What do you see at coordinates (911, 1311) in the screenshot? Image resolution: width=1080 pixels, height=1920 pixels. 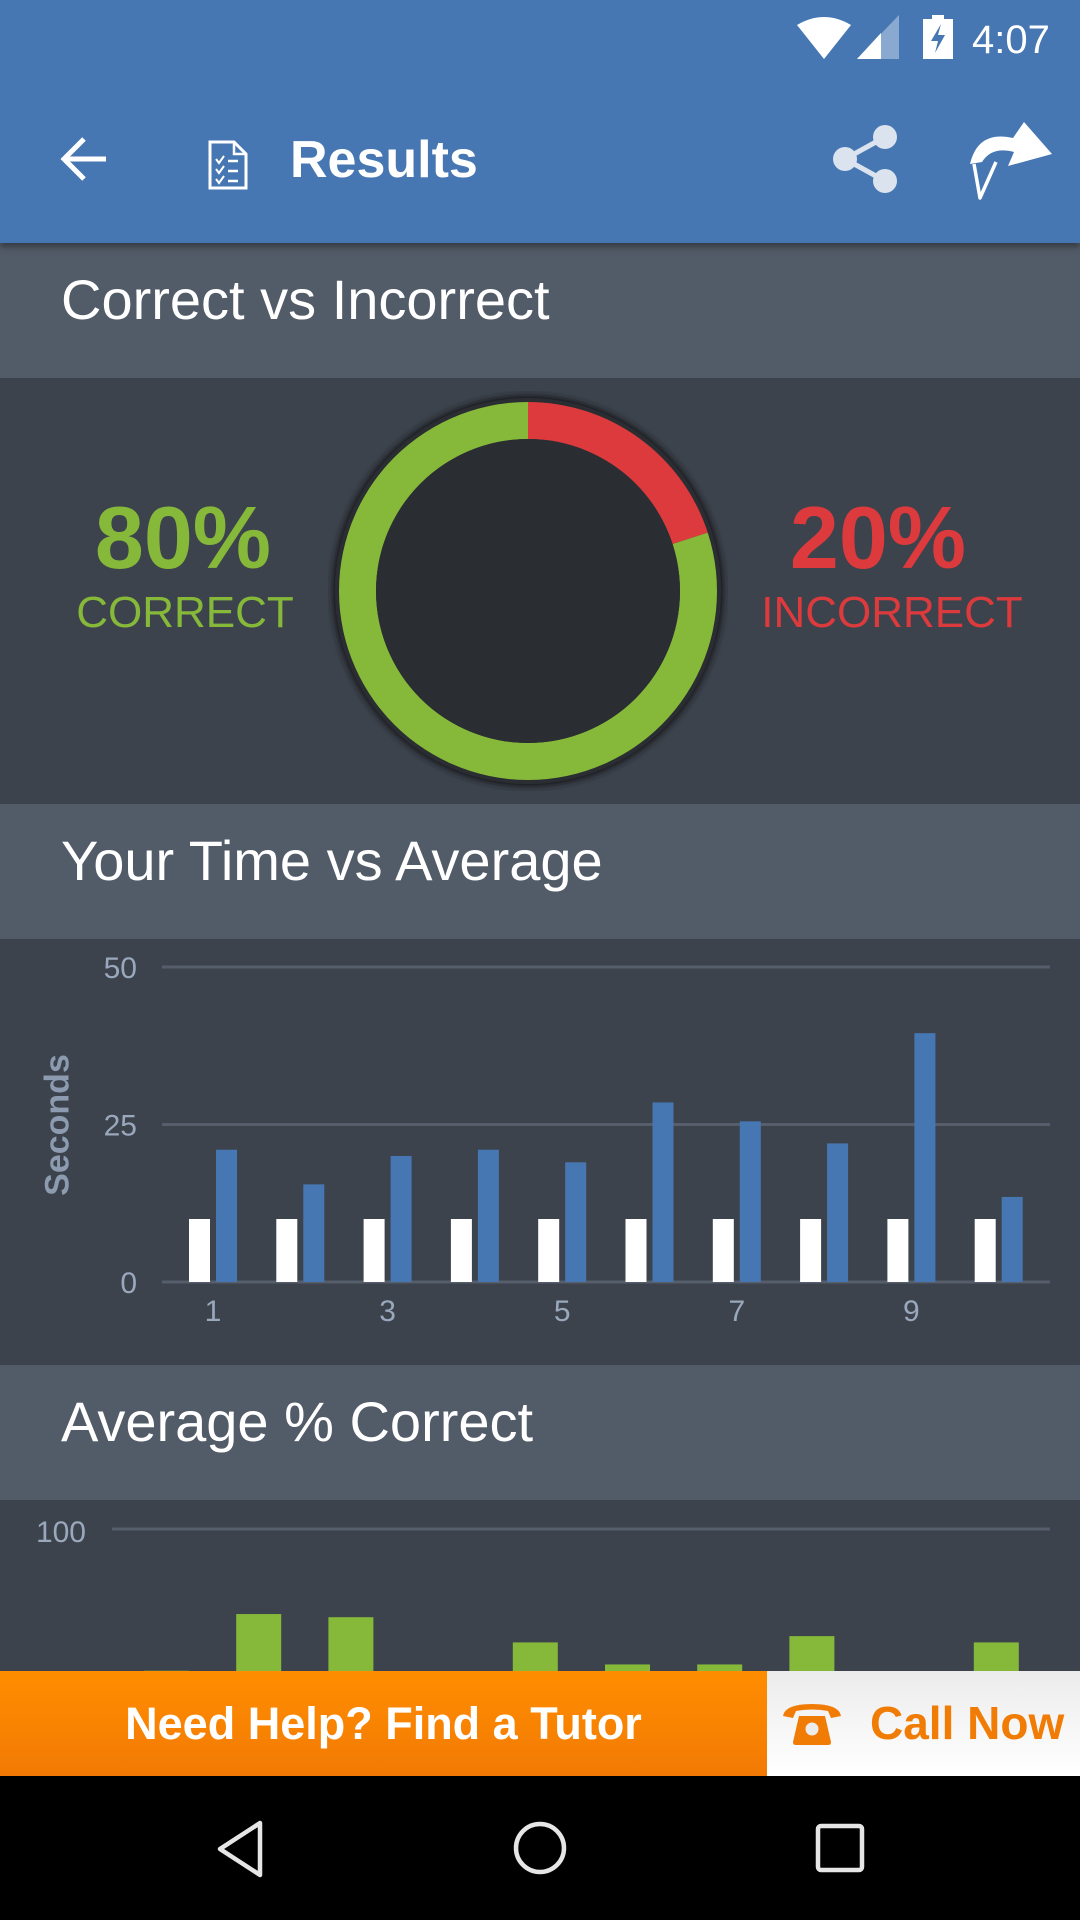 I see `x-tick-label: 9` at bounding box center [911, 1311].